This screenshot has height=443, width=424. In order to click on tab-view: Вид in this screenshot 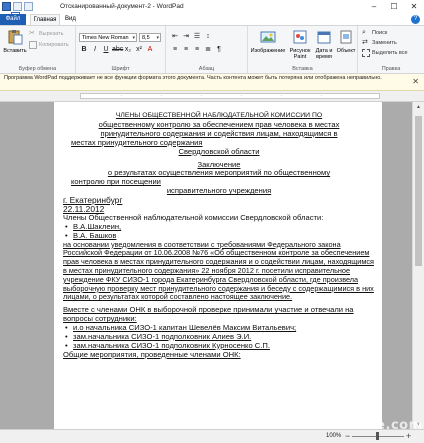, I will do `click(70, 19)`.